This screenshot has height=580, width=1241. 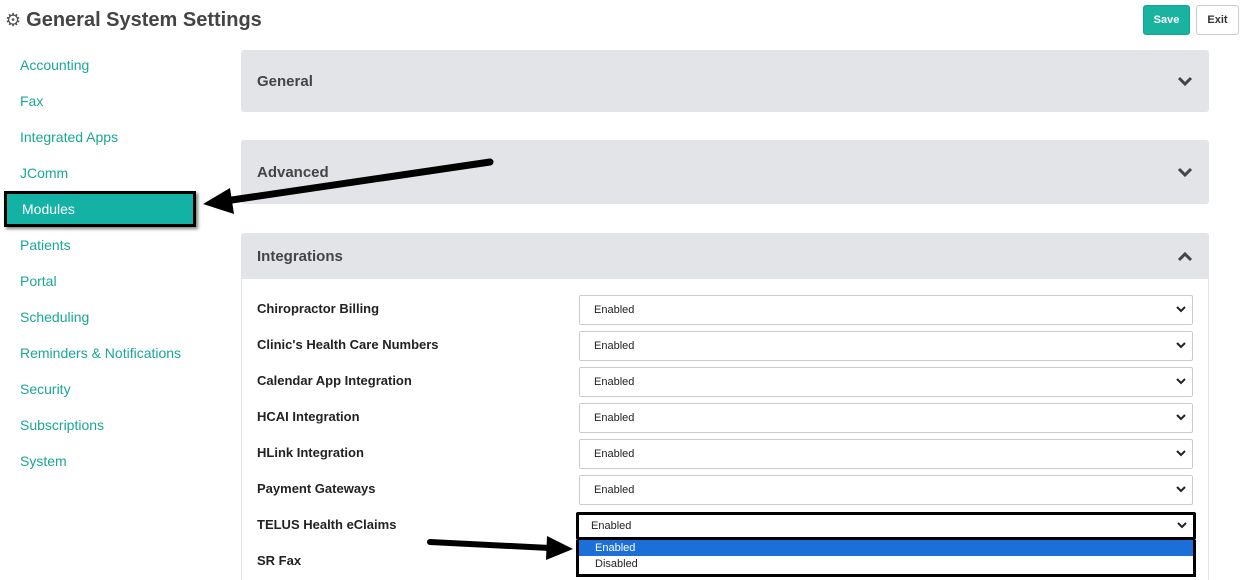 I want to click on sidebar-item-reminders-notifications: Reminders & Notifications, so click(x=100, y=353).